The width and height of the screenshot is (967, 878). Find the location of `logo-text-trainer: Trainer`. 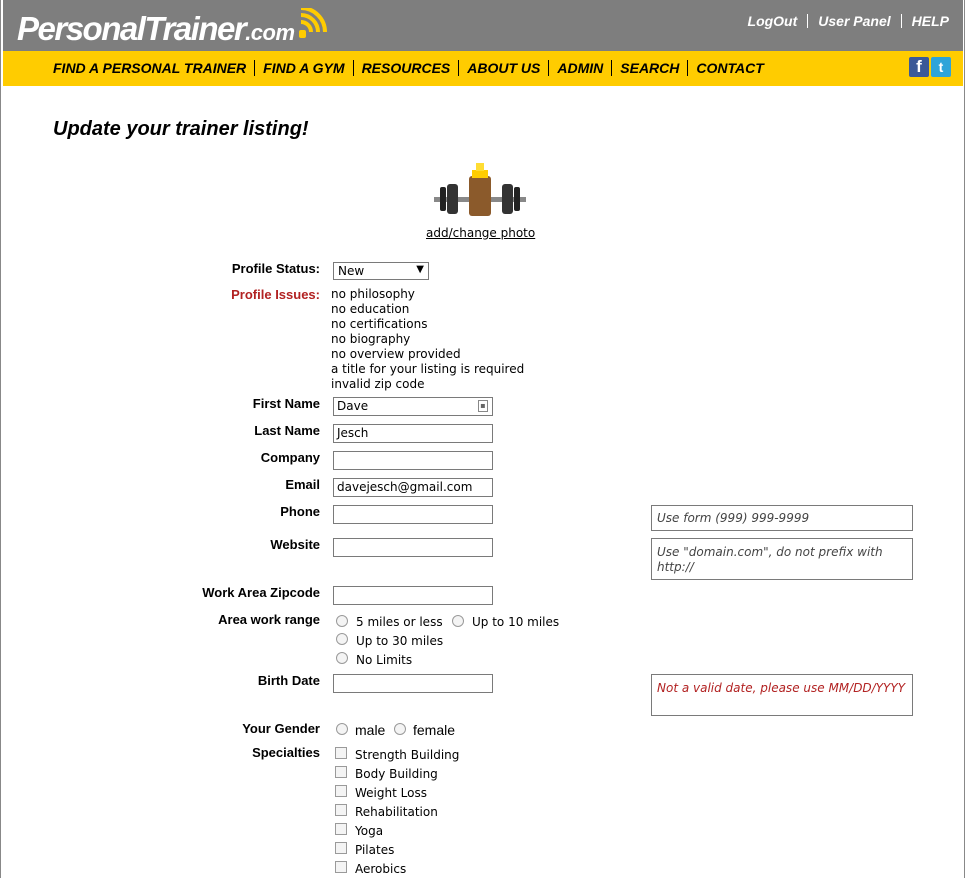

logo-text-trainer: Trainer is located at coordinates (195, 28).